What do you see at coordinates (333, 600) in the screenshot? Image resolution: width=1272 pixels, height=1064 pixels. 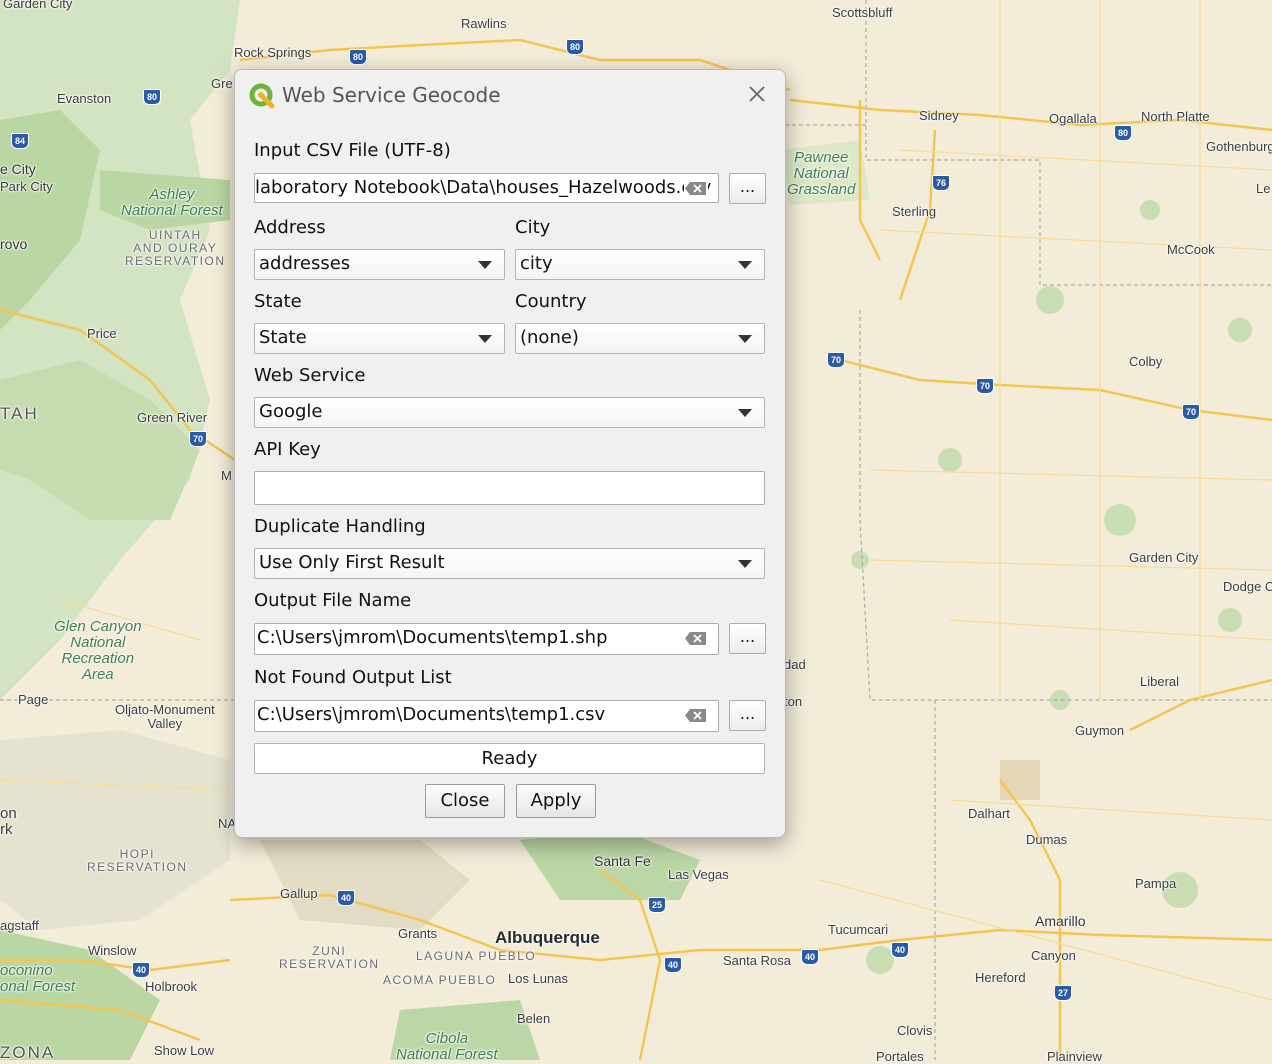 I see `output-file-label: Output File Name` at bounding box center [333, 600].